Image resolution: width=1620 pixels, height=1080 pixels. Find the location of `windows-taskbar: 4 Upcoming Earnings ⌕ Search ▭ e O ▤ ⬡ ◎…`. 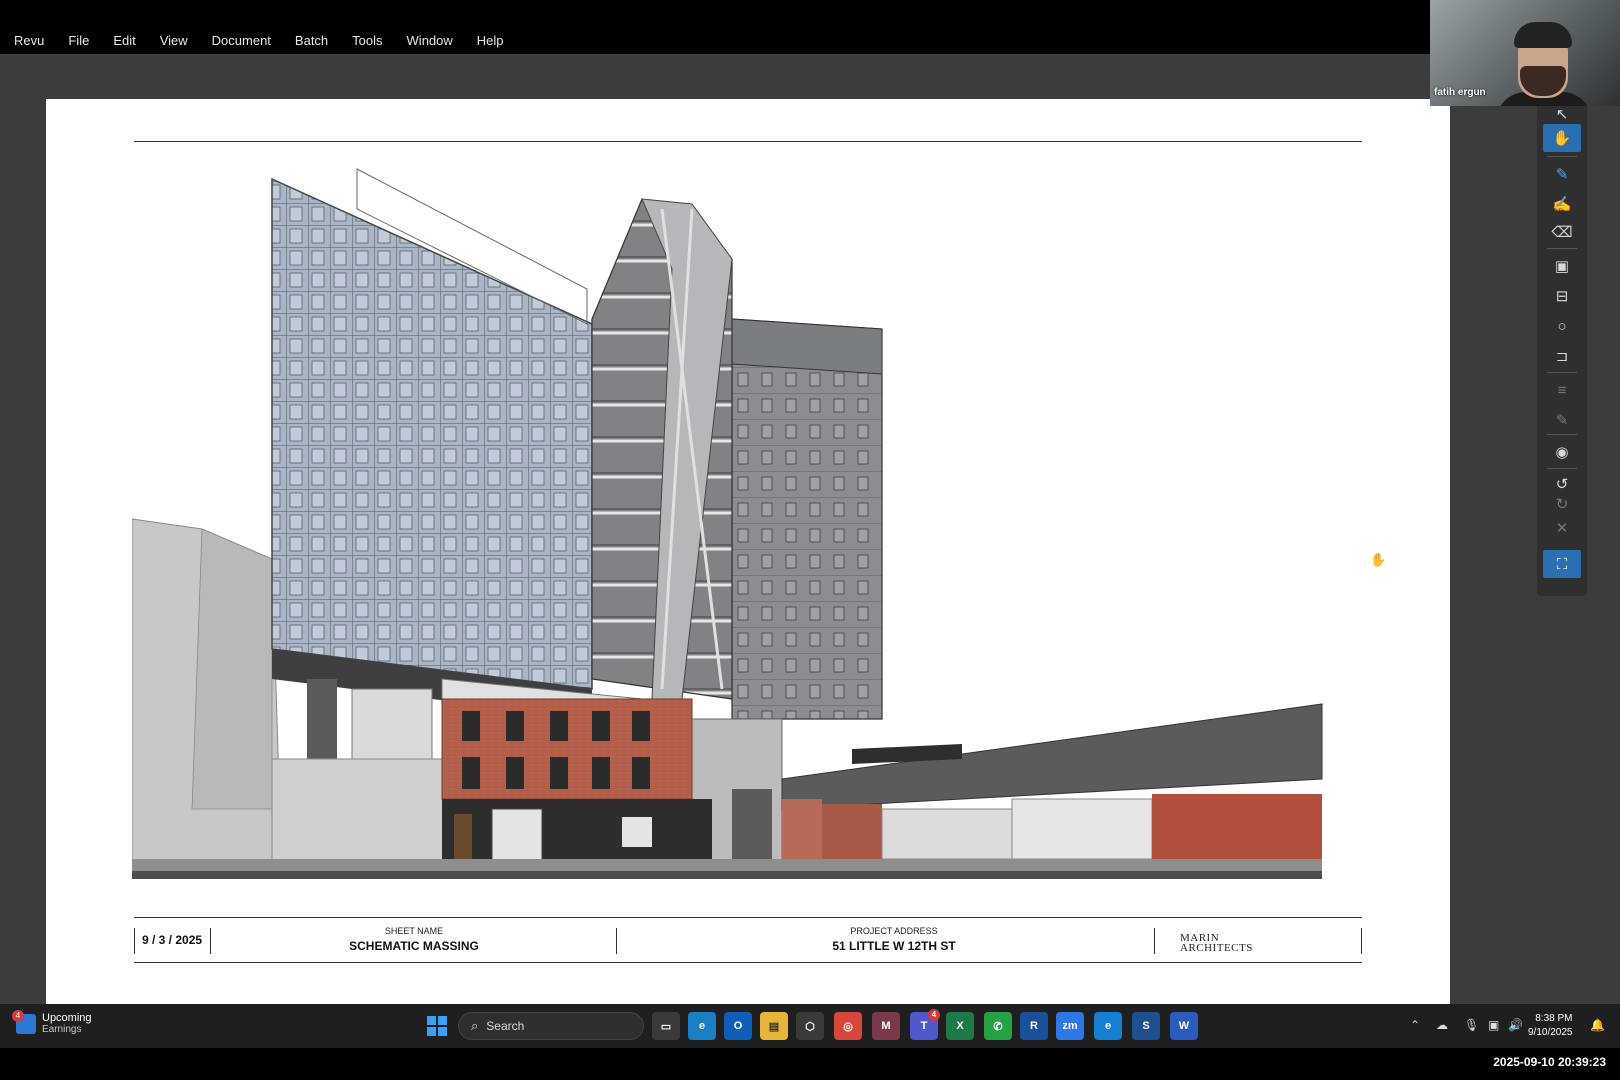

windows-taskbar: 4 Upcoming Earnings ⌕ Search ▭ e O ▤ ⬡ ◎… is located at coordinates (810, 1026).